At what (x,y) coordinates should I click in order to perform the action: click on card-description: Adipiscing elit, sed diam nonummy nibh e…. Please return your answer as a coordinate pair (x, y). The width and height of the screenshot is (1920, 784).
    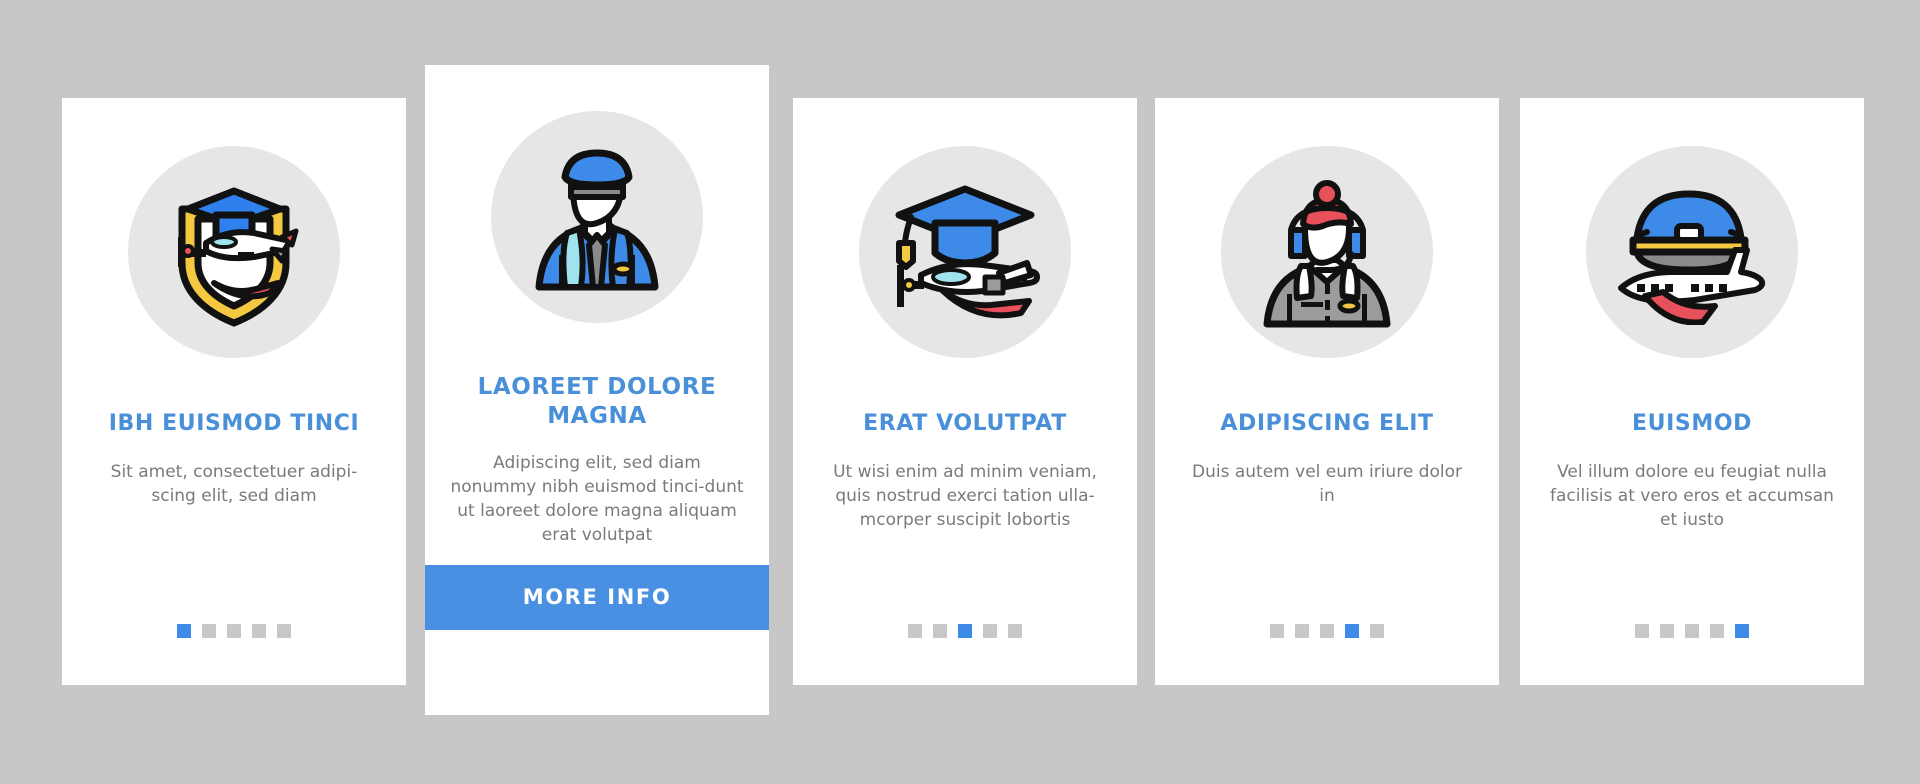
    Looking at the image, I should click on (597, 498).